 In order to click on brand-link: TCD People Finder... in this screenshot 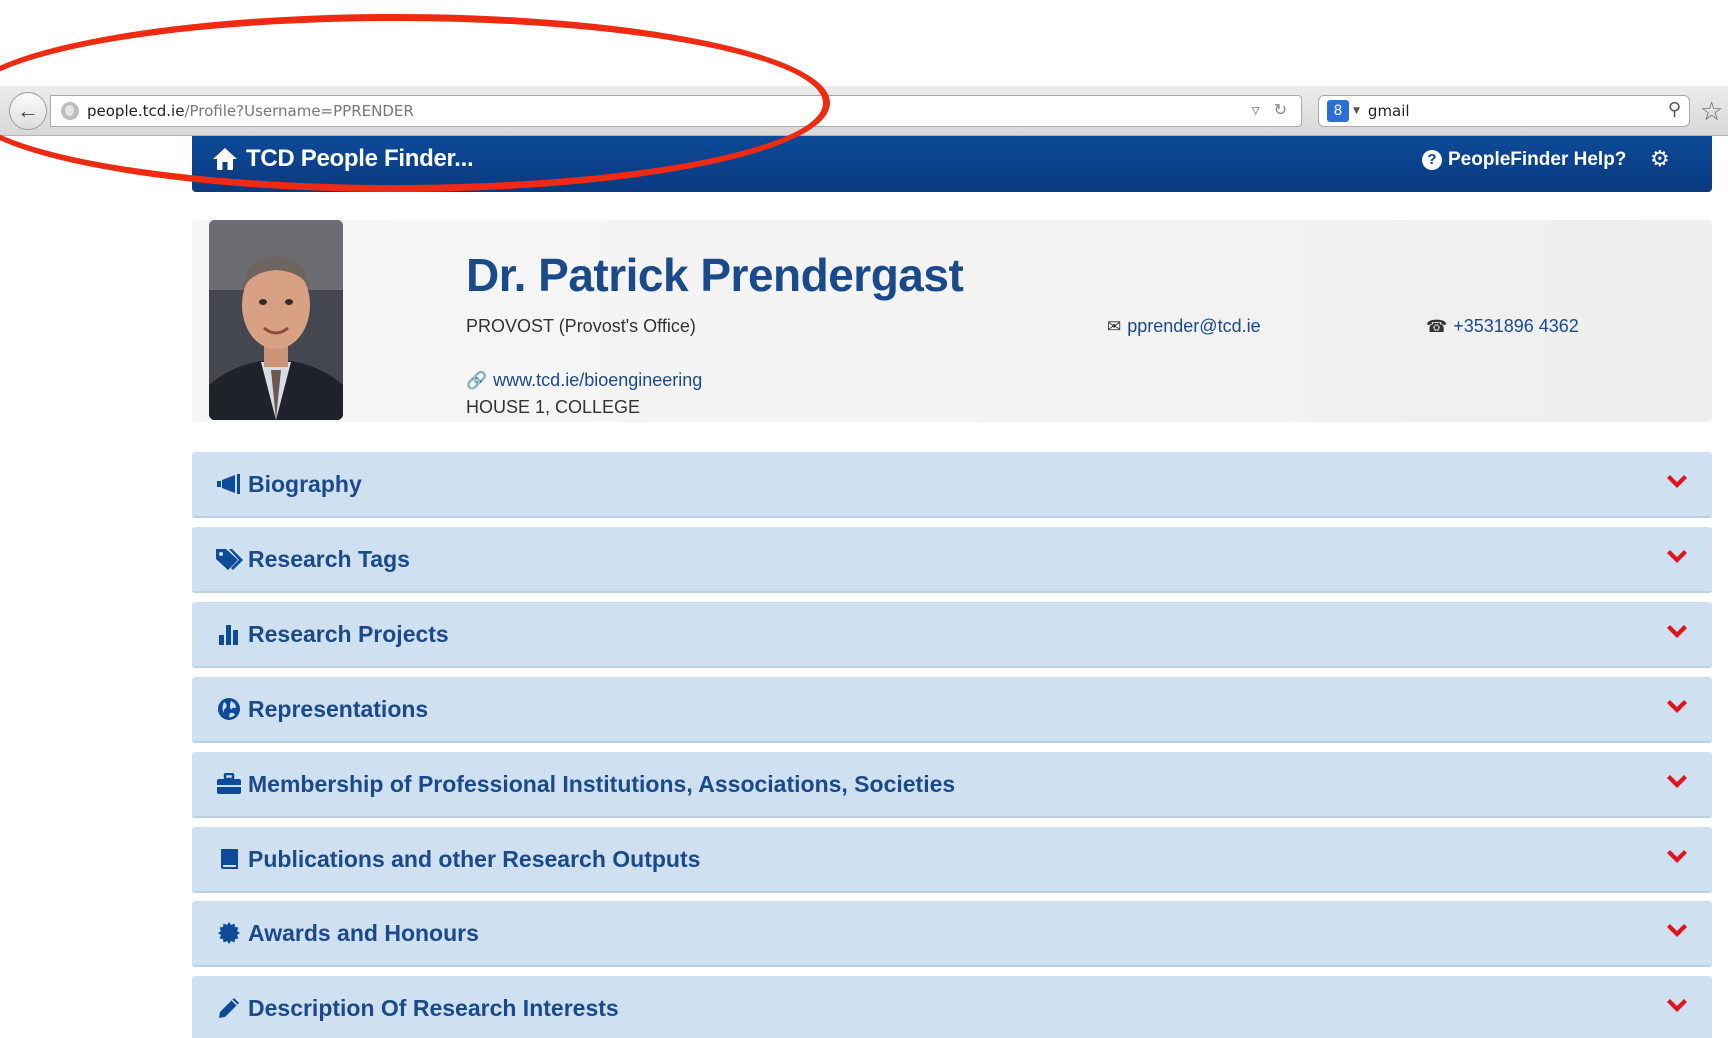, I will do `click(343, 159)`.